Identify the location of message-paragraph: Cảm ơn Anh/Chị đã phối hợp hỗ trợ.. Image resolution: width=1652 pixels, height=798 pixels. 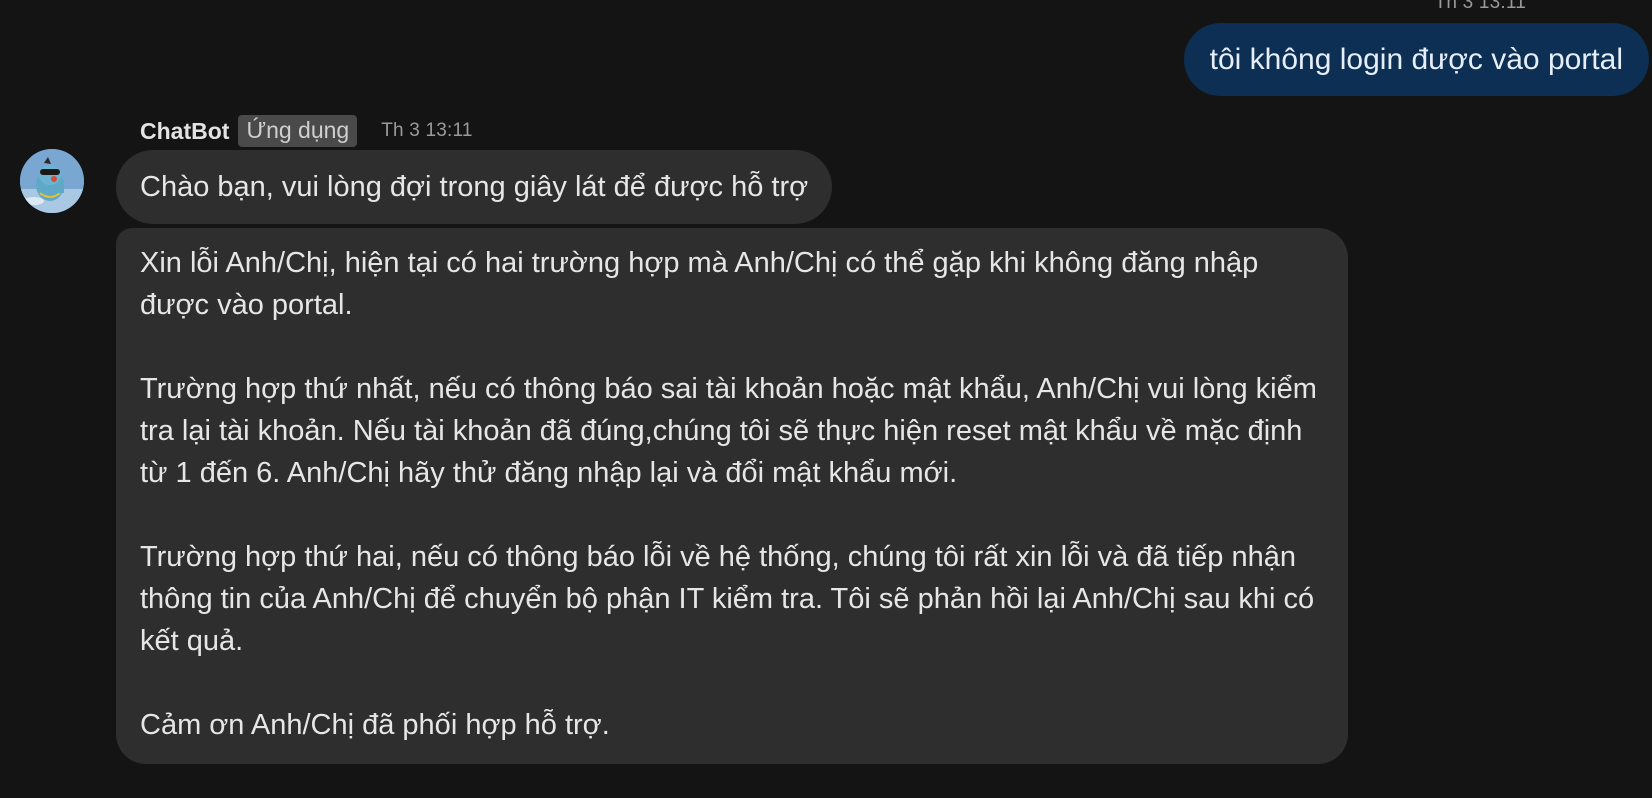
(375, 725).